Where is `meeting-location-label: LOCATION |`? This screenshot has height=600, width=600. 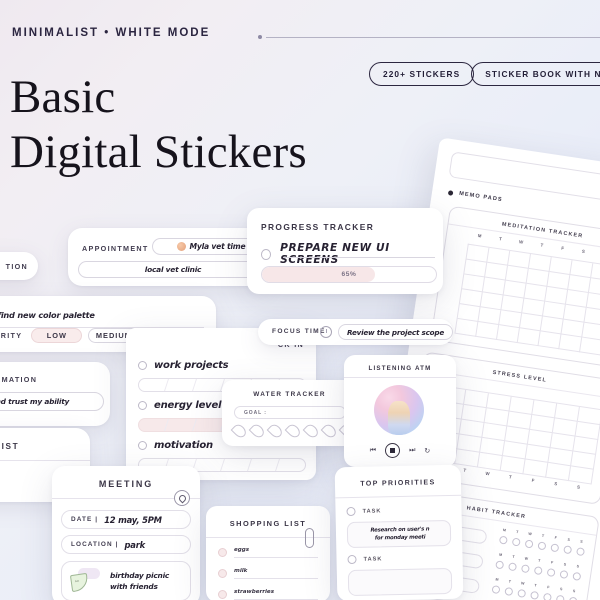 meeting-location-label: LOCATION | is located at coordinates (95, 544).